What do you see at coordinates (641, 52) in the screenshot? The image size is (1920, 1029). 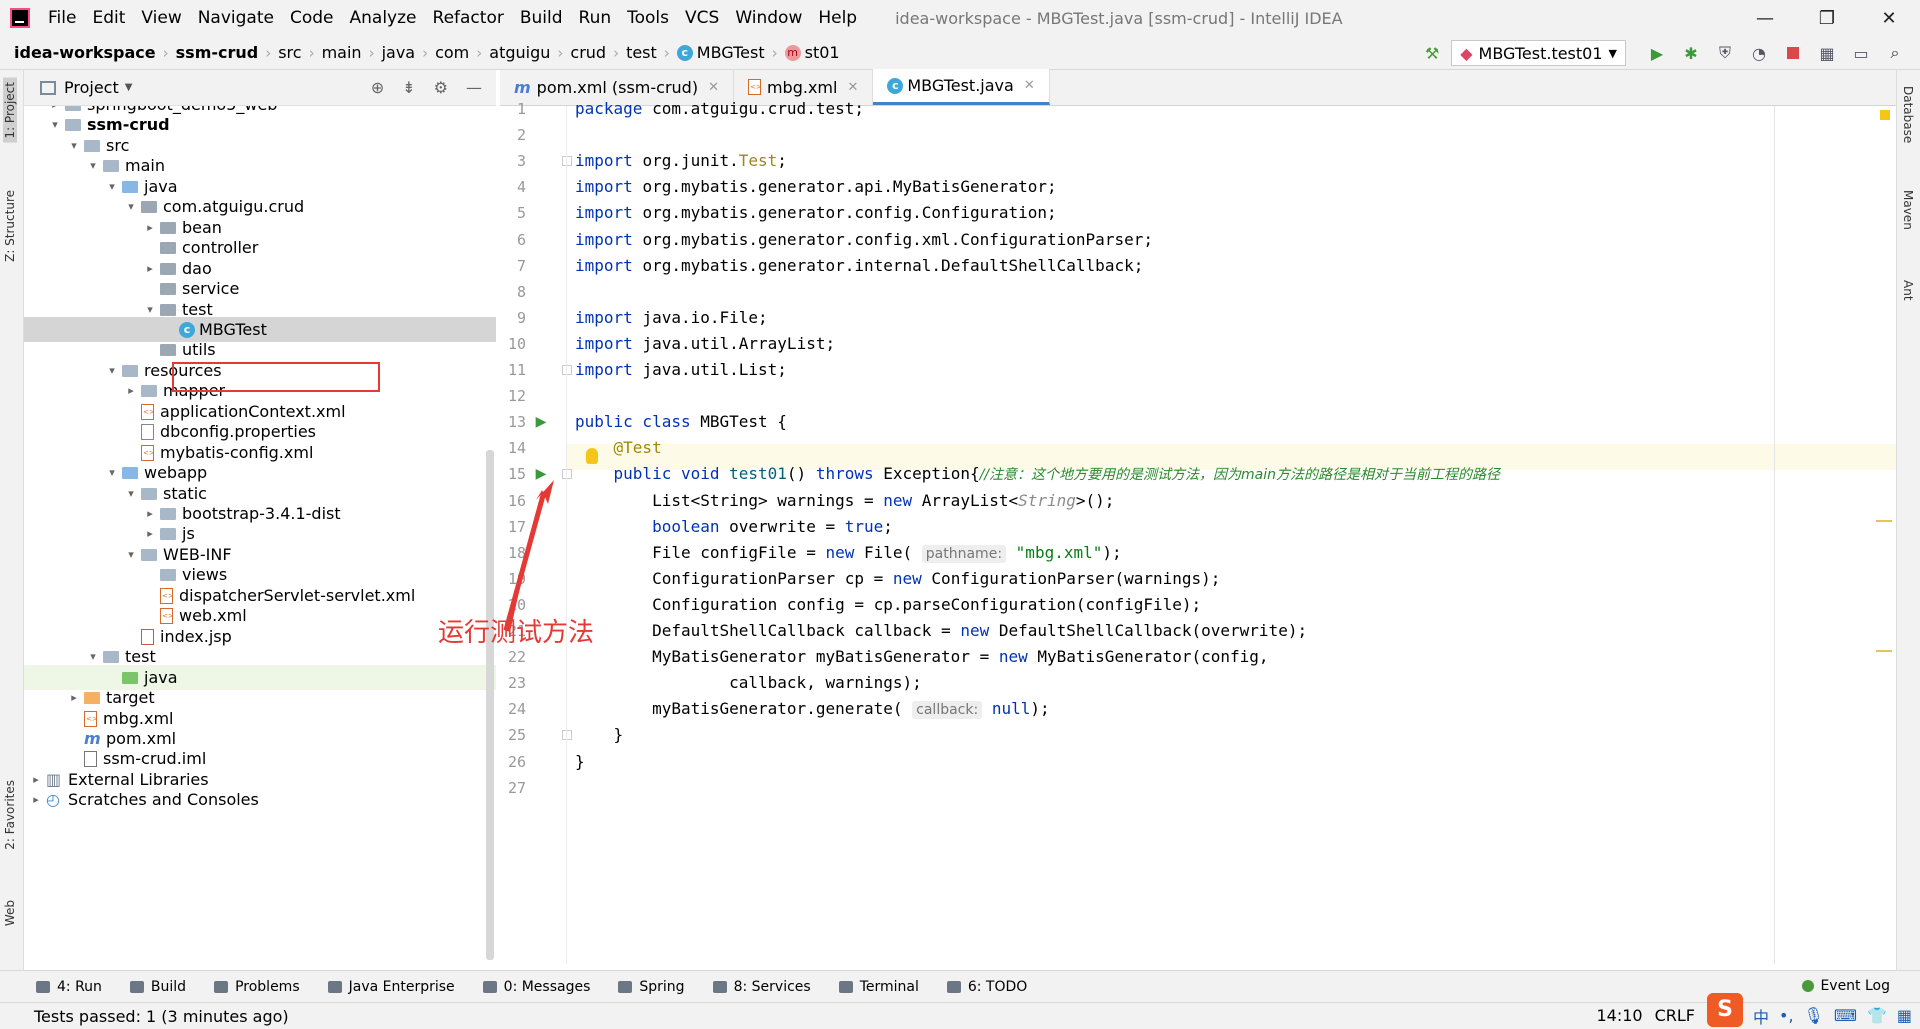 I see `breadcrumb-item: test` at bounding box center [641, 52].